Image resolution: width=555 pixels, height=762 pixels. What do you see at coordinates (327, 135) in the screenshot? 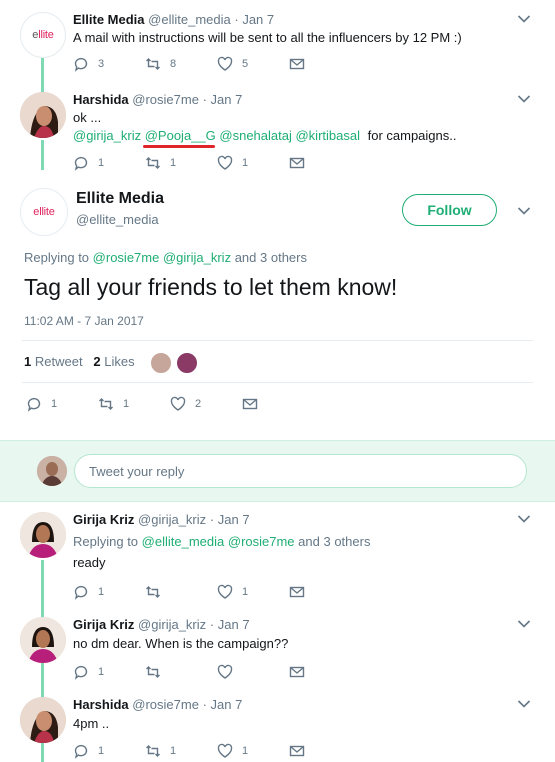
I see `mention-link: @kirtibasal` at bounding box center [327, 135].